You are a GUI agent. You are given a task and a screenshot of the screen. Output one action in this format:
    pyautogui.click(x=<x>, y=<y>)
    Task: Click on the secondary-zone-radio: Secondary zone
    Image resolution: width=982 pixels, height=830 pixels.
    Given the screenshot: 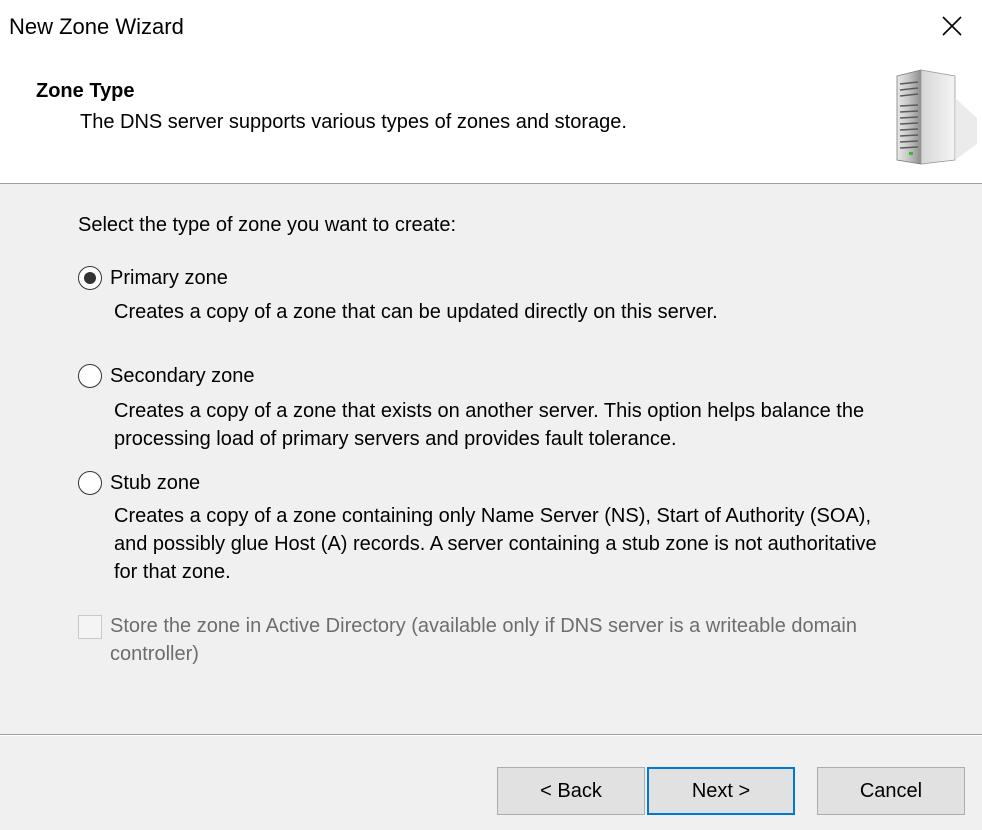 What is the action you would take?
    pyautogui.click(x=166, y=376)
    